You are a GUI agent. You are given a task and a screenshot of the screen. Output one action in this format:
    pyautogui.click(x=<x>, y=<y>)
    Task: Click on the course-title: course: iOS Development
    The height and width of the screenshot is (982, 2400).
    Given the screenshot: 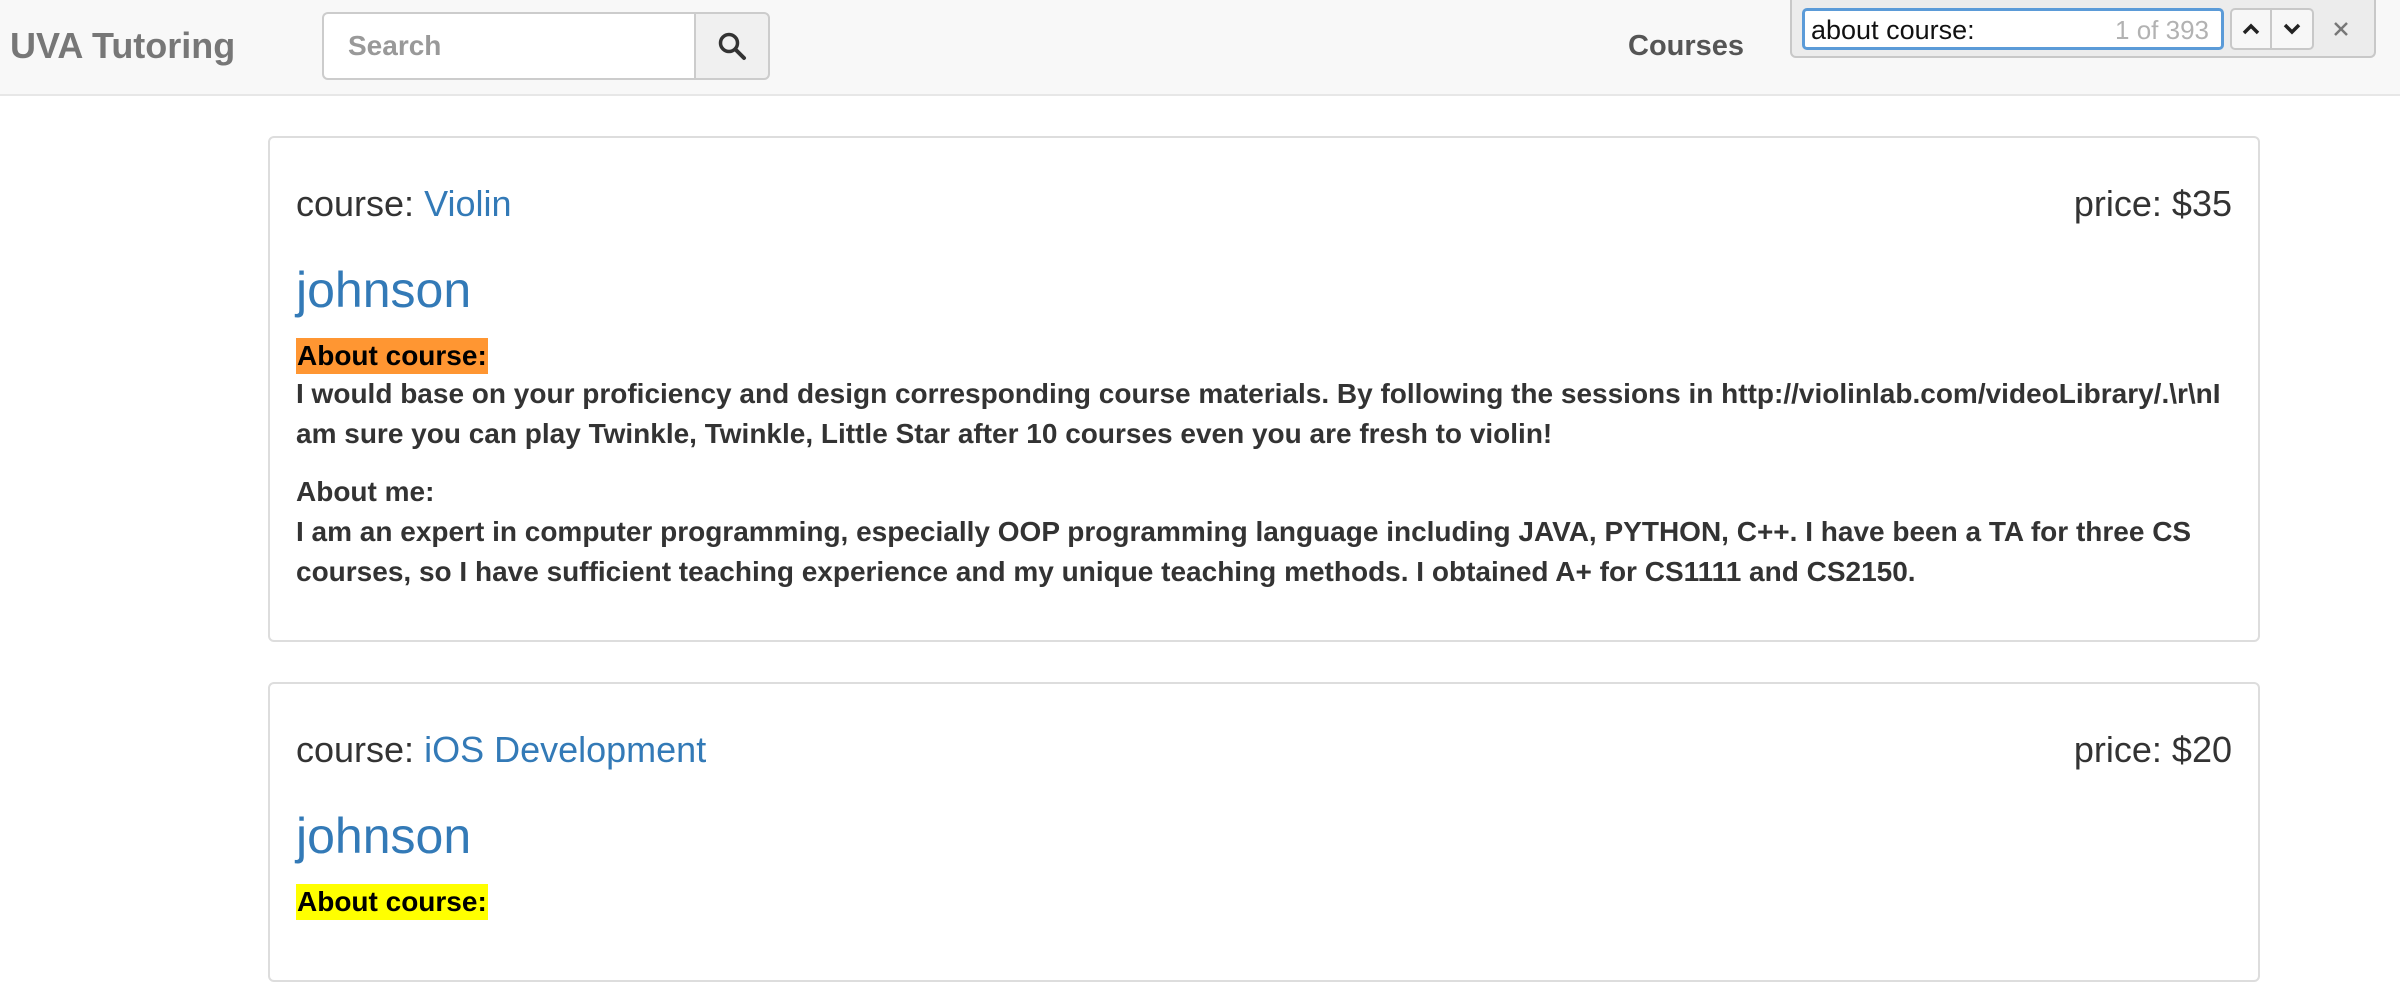 What is the action you would take?
    pyautogui.click(x=501, y=750)
    